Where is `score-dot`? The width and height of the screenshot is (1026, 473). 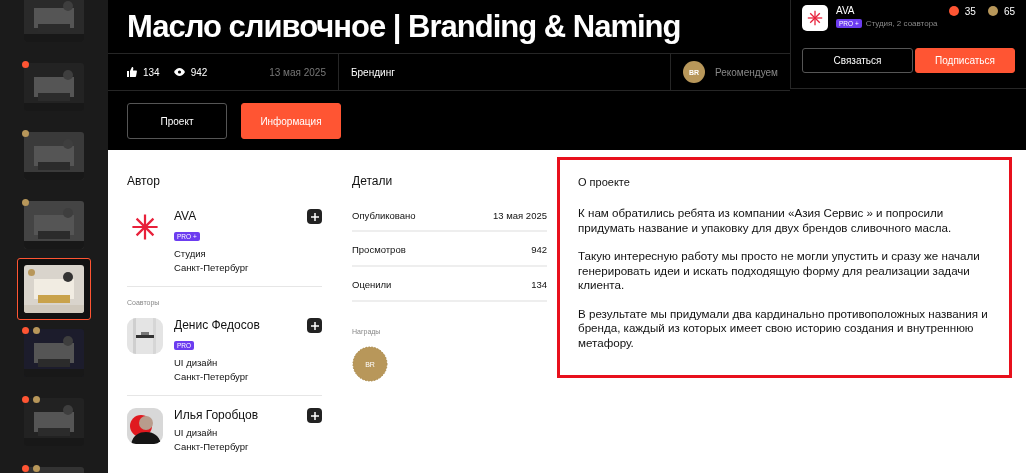
score-dot is located at coordinates (953, 11).